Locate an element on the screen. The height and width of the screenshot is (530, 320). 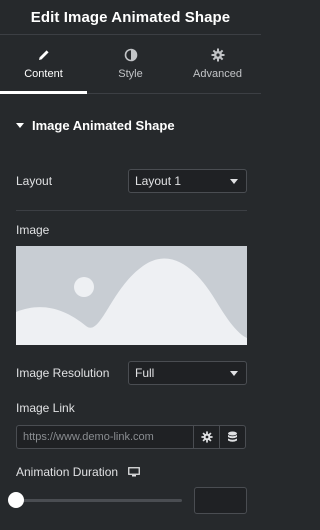
tab-advanced: Advanced is located at coordinates (217, 64).